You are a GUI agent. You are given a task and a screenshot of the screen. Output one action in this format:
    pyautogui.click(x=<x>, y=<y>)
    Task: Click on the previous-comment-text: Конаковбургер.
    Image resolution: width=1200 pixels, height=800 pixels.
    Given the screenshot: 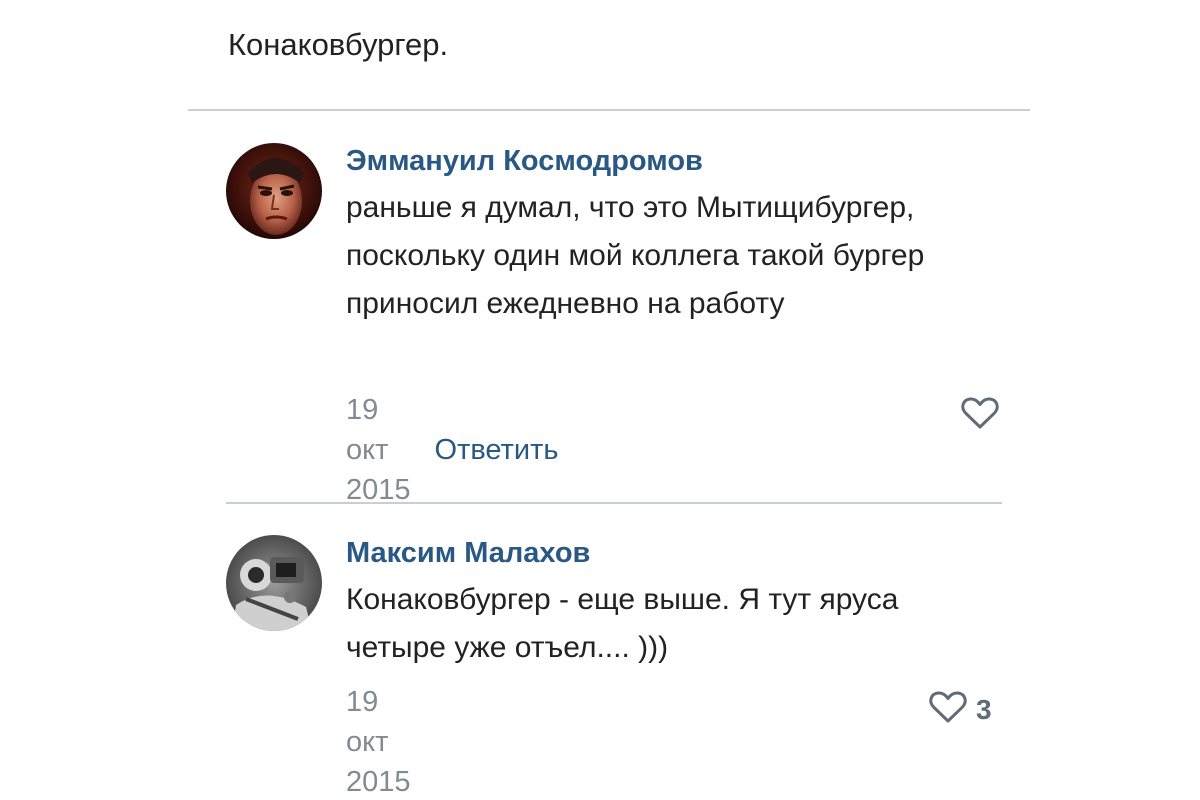 What is the action you would take?
    pyautogui.click(x=338, y=44)
    